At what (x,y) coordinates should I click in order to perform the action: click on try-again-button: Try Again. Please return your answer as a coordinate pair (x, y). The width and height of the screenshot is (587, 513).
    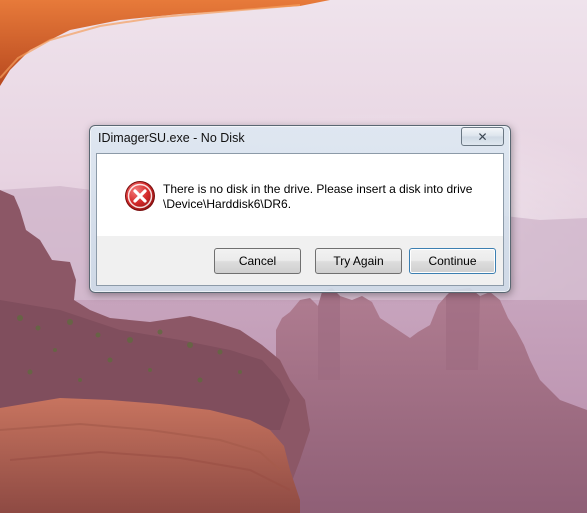
    Looking at the image, I should click on (358, 261).